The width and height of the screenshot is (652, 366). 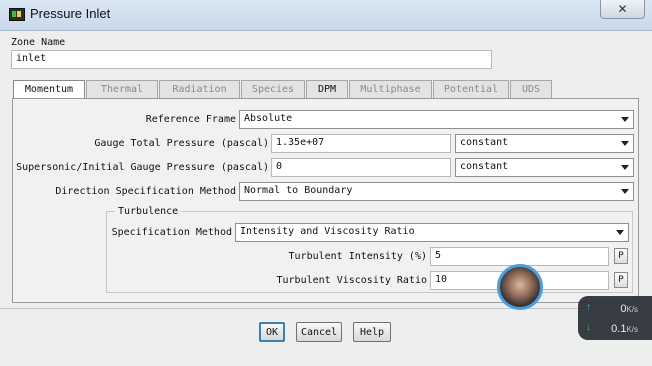 What do you see at coordinates (436, 119) in the screenshot?
I see `reference-frame-select: Absolute` at bounding box center [436, 119].